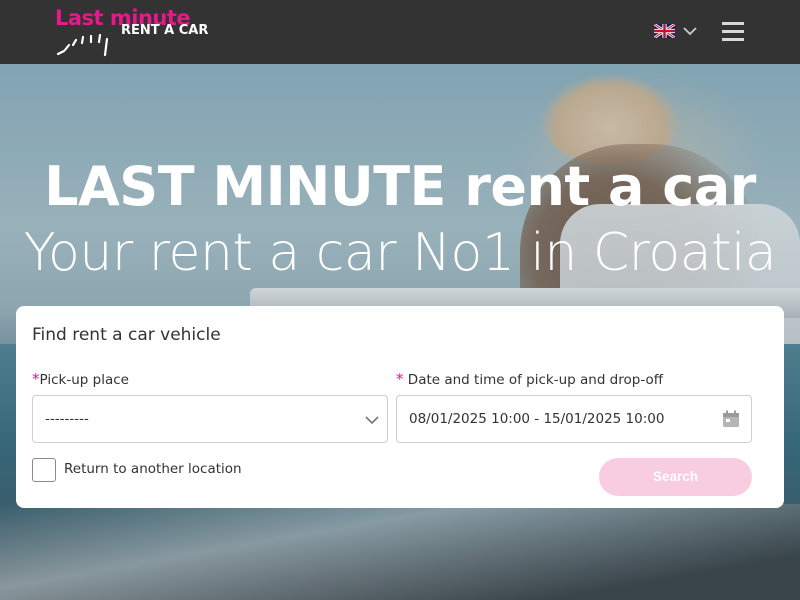 The height and width of the screenshot is (600, 800). What do you see at coordinates (82, 45) in the screenshot?
I see `speedometer-icon` at bounding box center [82, 45].